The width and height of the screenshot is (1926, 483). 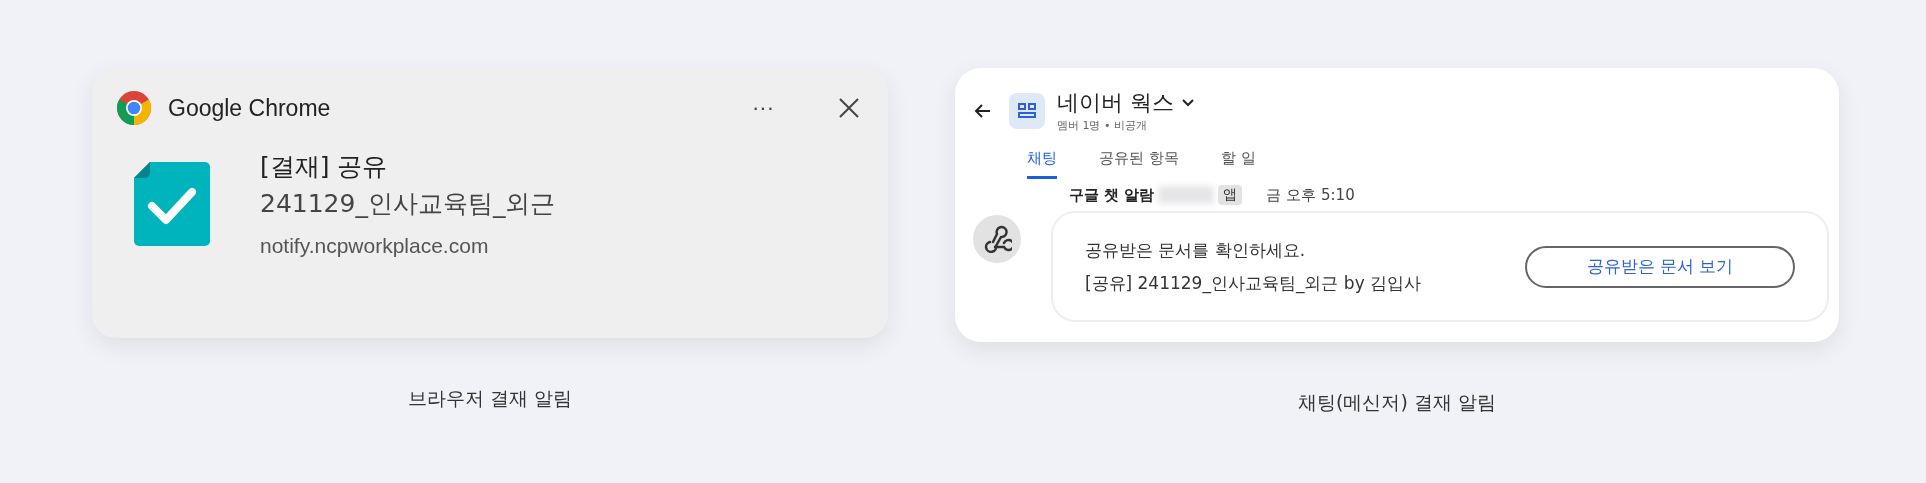 What do you see at coordinates (1660, 266) in the screenshot?
I see `view-document-button: 공유받은 문서 보기` at bounding box center [1660, 266].